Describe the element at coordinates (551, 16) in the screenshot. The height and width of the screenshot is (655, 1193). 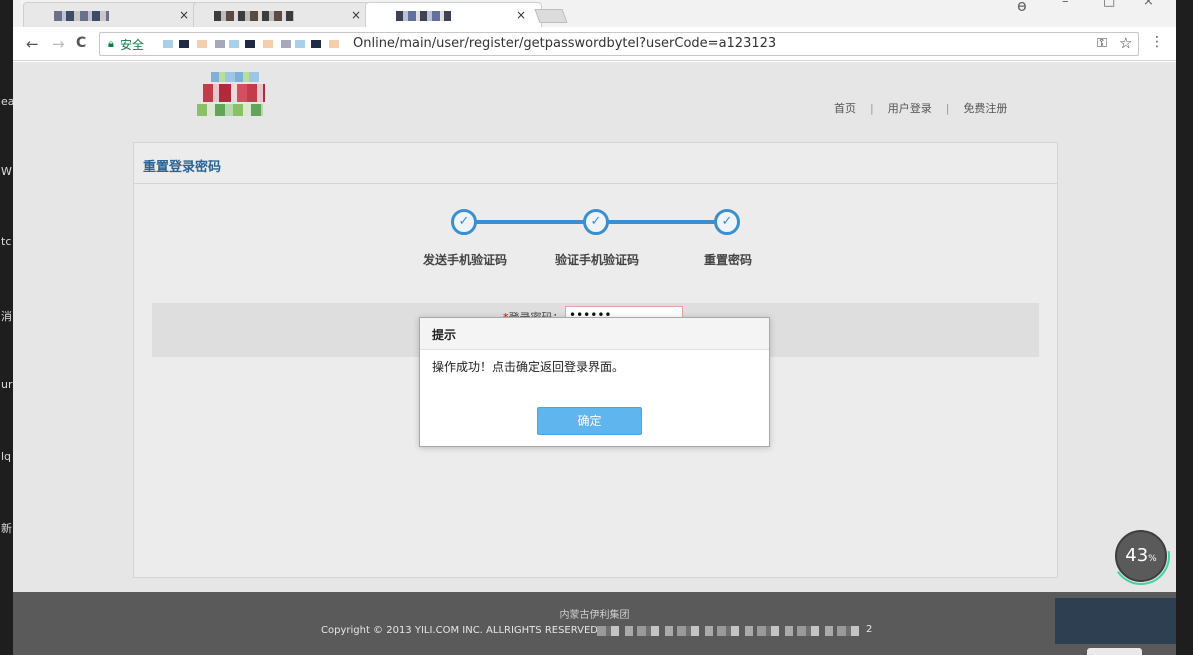
I see `new-tab-button` at that location.